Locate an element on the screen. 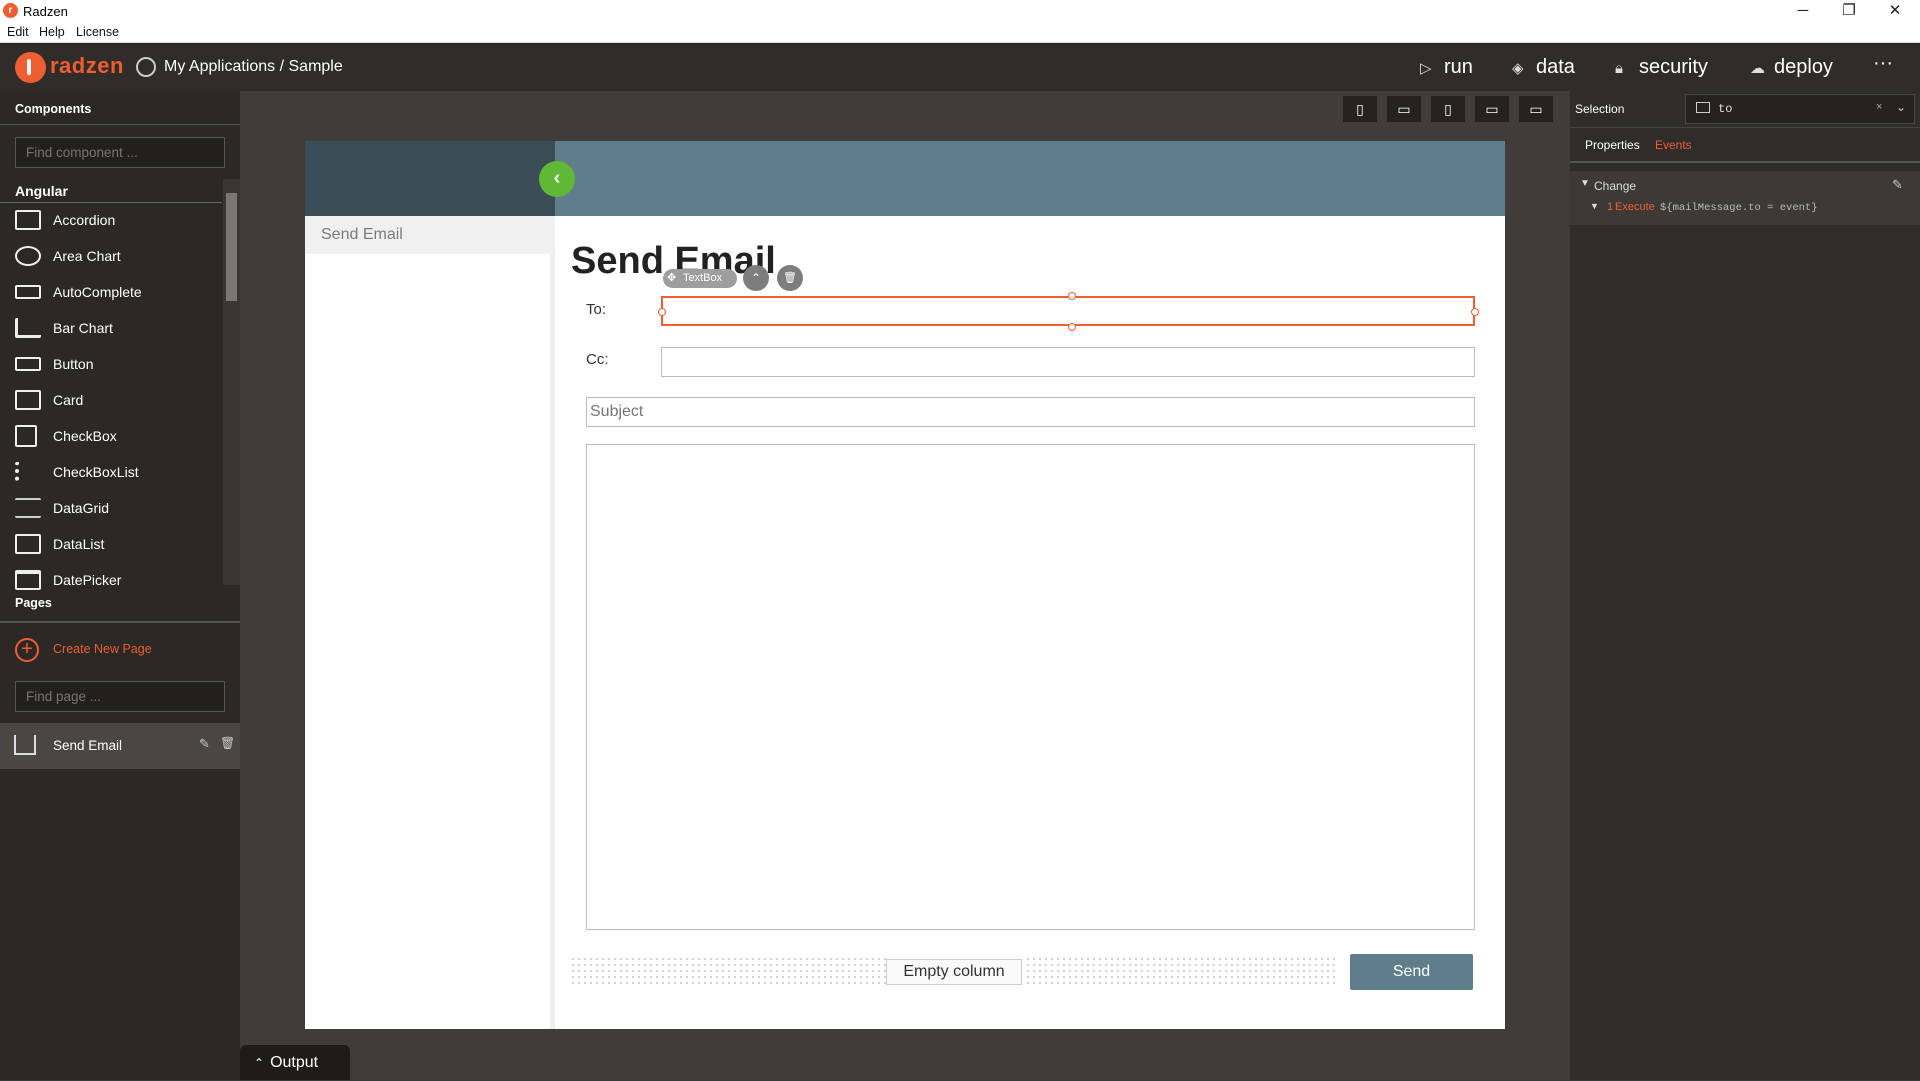 The width and height of the screenshot is (1920, 1081). close-button: ✕ is located at coordinates (1895, 11).